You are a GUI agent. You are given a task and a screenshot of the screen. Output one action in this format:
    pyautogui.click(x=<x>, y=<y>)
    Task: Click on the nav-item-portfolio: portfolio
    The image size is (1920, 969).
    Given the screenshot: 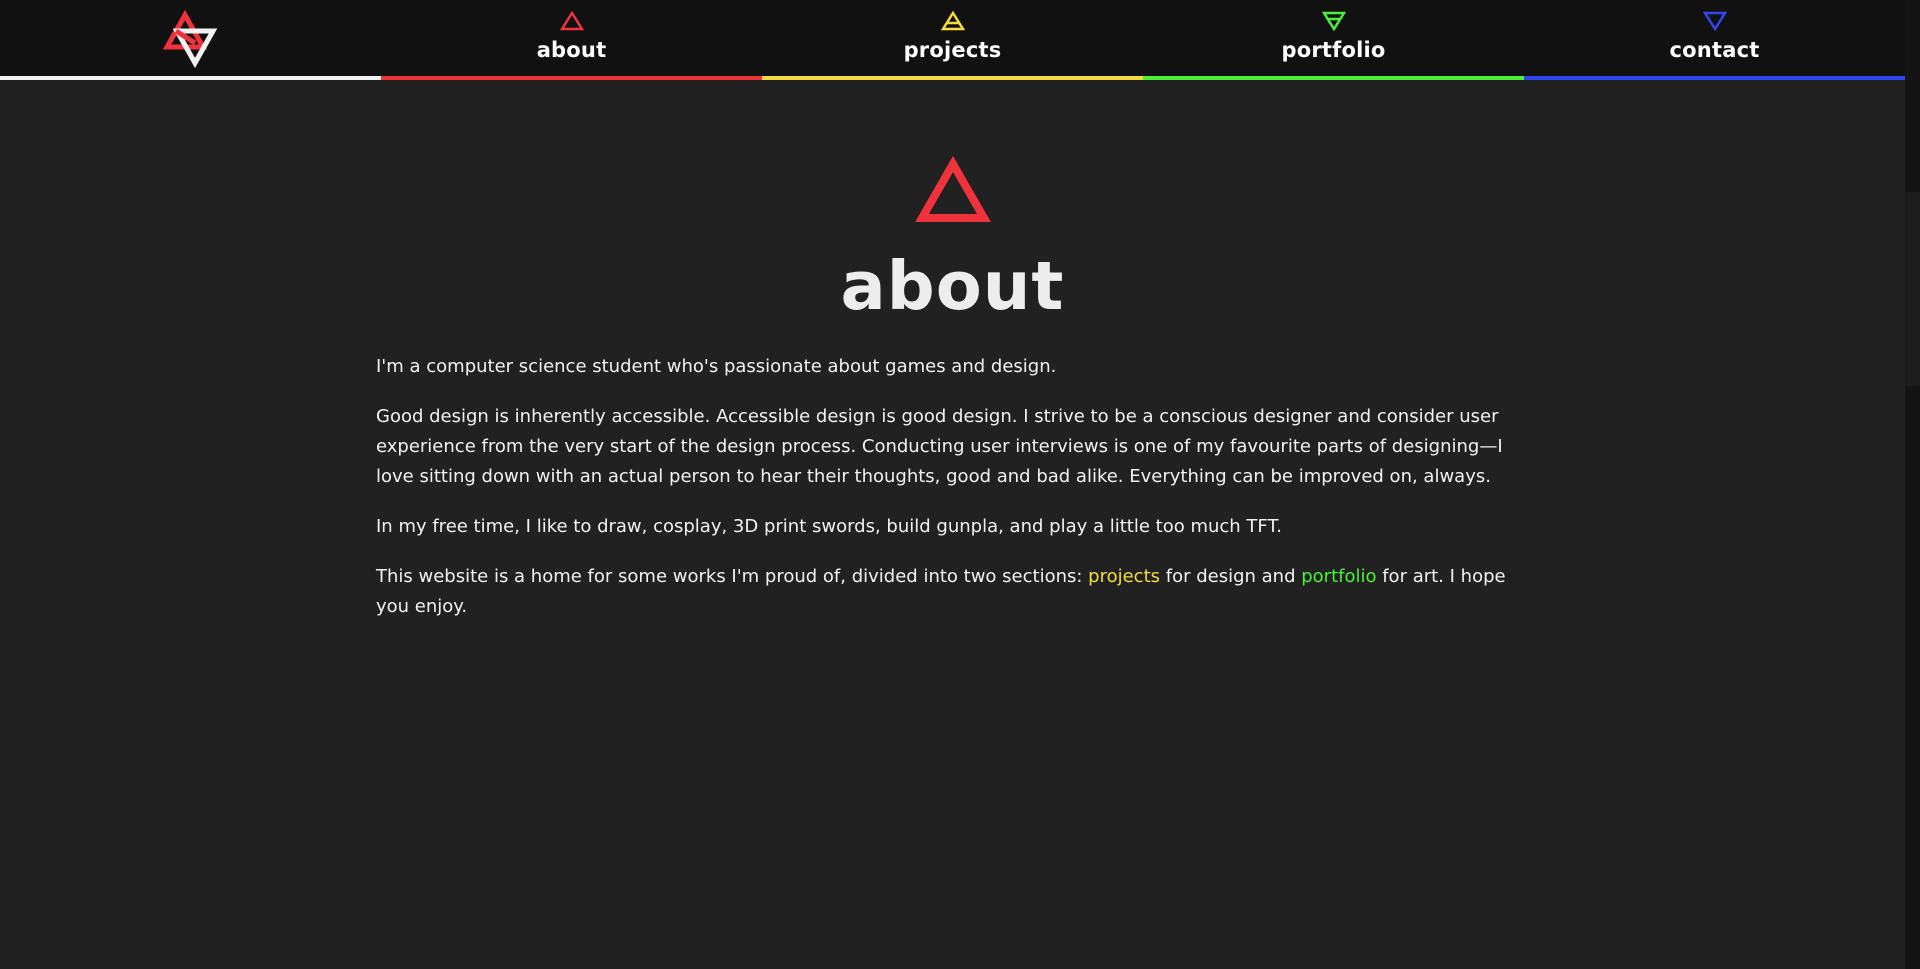 What is the action you would take?
    pyautogui.click(x=1333, y=40)
    